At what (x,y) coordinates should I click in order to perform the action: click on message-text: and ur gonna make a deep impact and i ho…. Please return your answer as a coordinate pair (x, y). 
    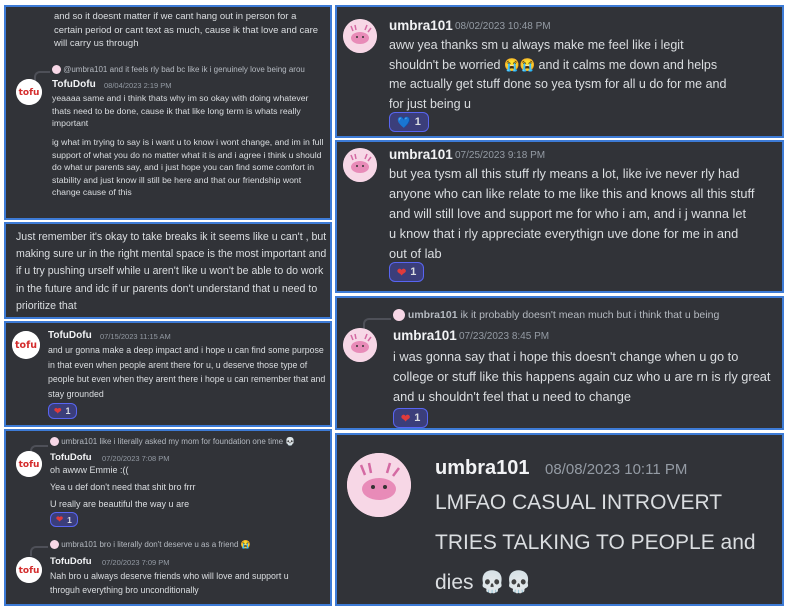
    Looking at the image, I should click on (187, 372).